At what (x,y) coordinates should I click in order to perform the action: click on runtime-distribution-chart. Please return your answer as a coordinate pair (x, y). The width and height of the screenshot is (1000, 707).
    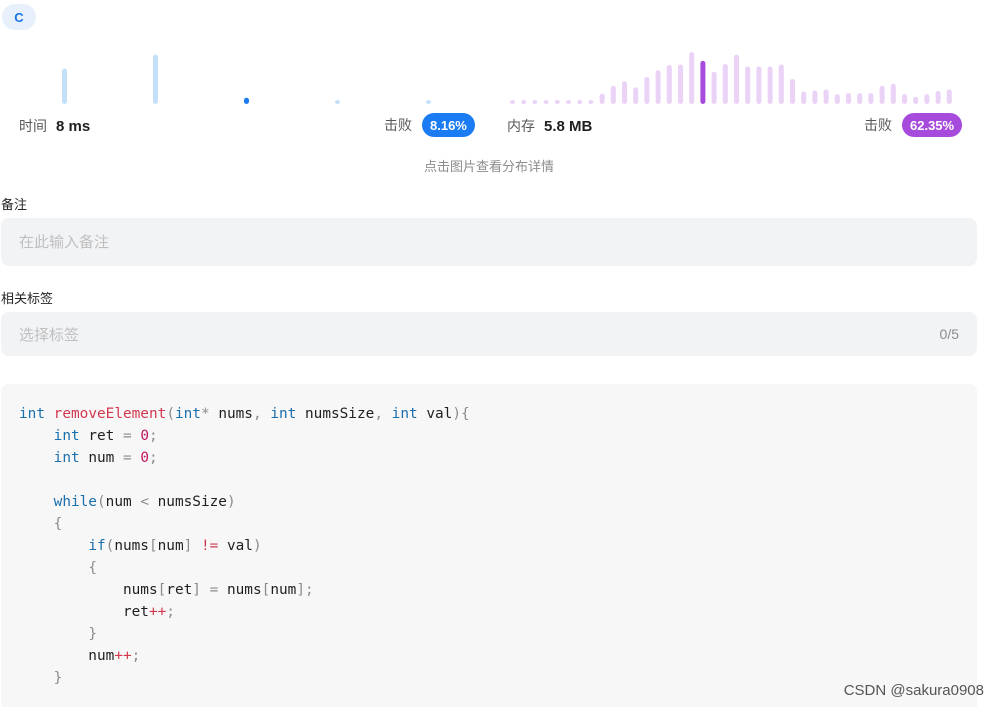
    Looking at the image, I should click on (240, 73).